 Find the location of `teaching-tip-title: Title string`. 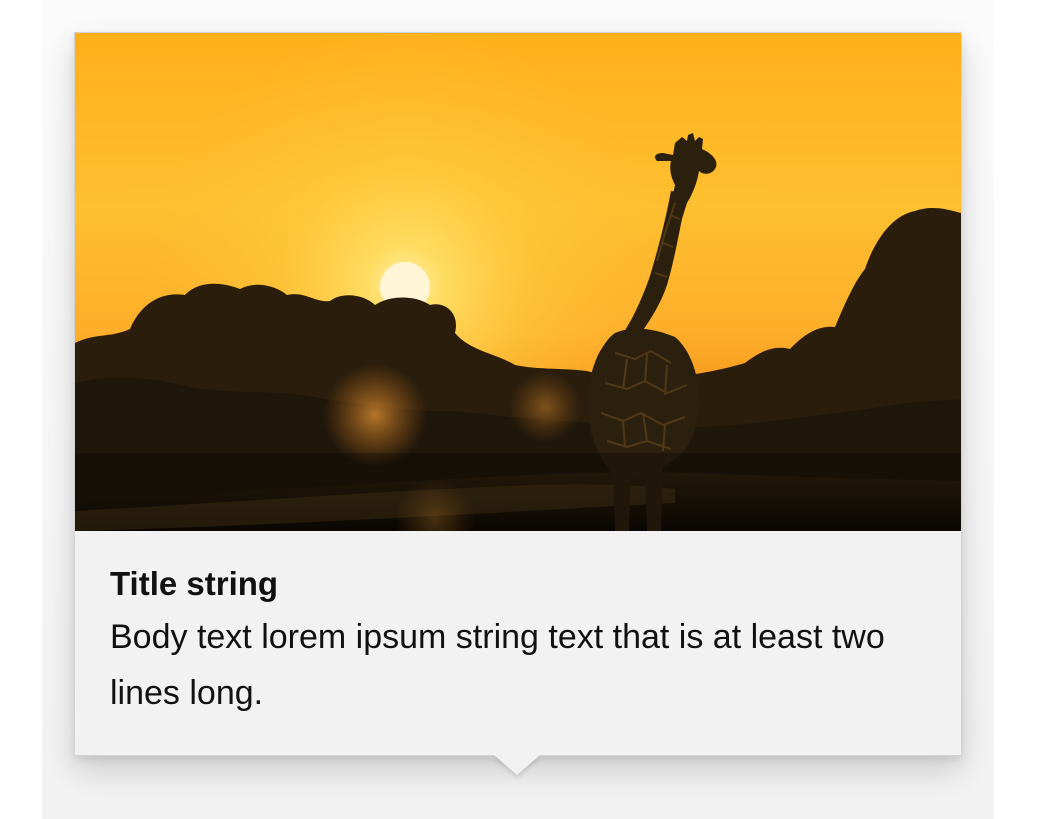

teaching-tip-title: Title string is located at coordinates (194, 583).